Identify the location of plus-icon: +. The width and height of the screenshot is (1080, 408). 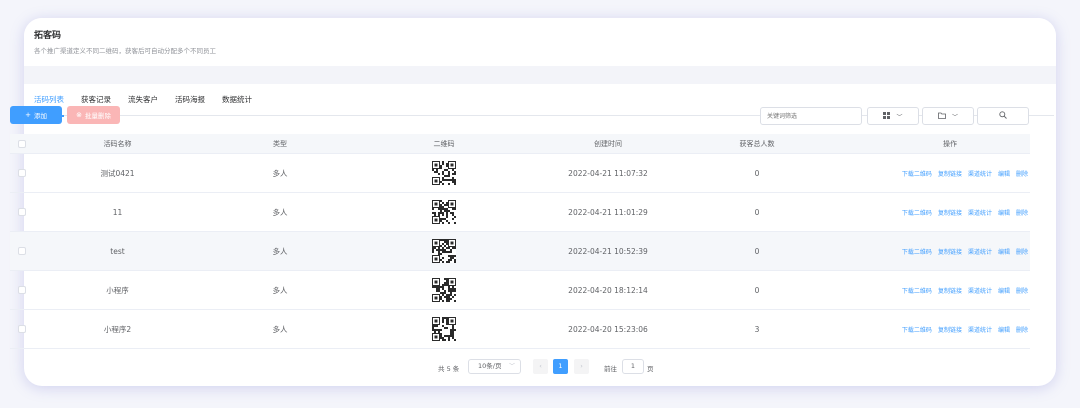
(28, 115).